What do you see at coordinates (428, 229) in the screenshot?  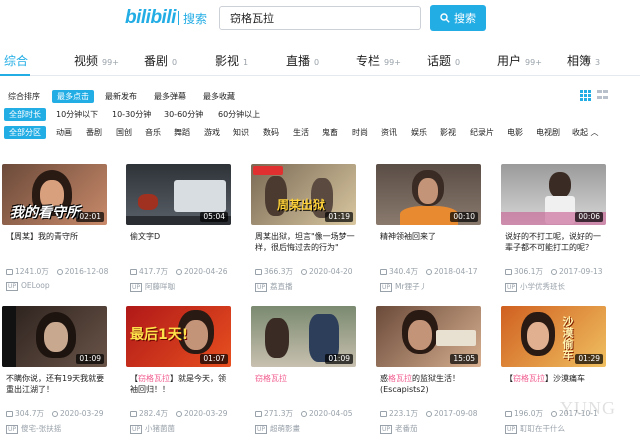 I see `video-card: 00:10 精神领袖回来了 340.4万 2018-04-17 UP Mr狸子丿` at bounding box center [428, 229].